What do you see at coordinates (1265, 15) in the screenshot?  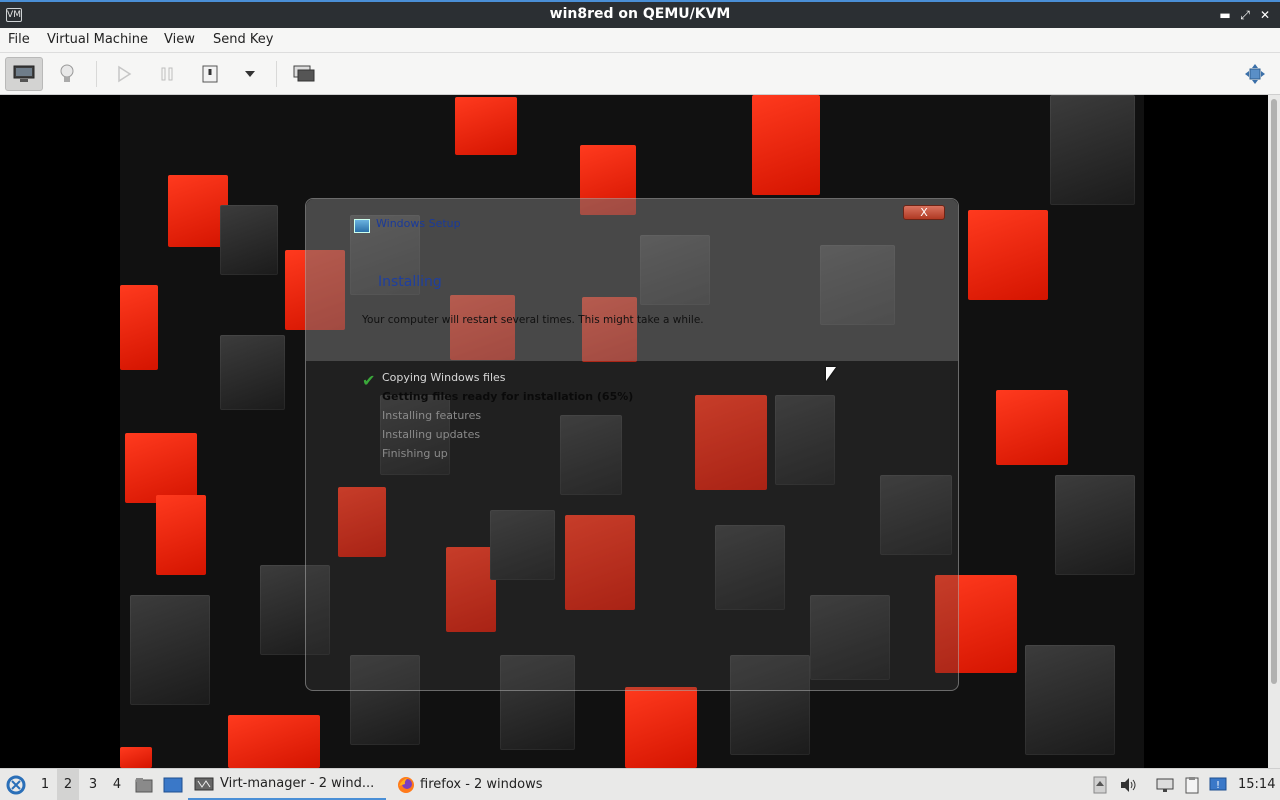 I see `close-button: ✕` at bounding box center [1265, 15].